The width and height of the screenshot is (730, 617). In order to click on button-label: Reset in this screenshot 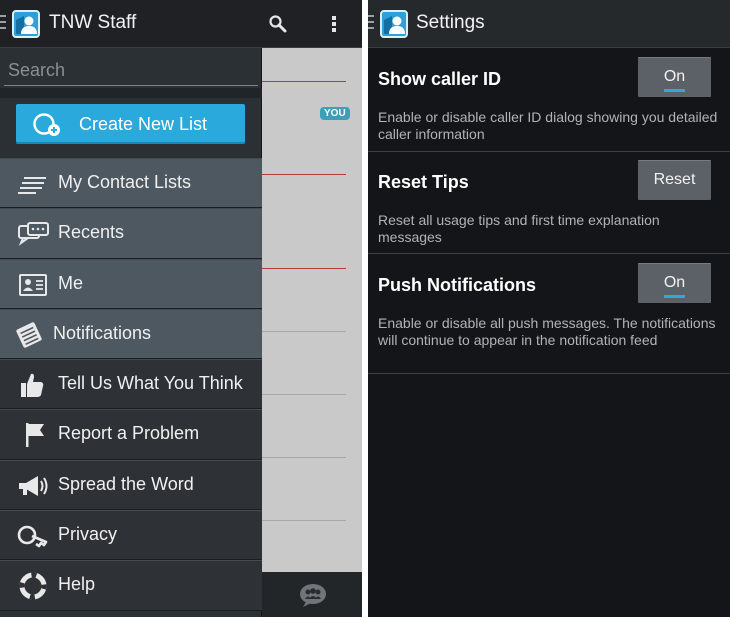, I will do `click(674, 179)`.